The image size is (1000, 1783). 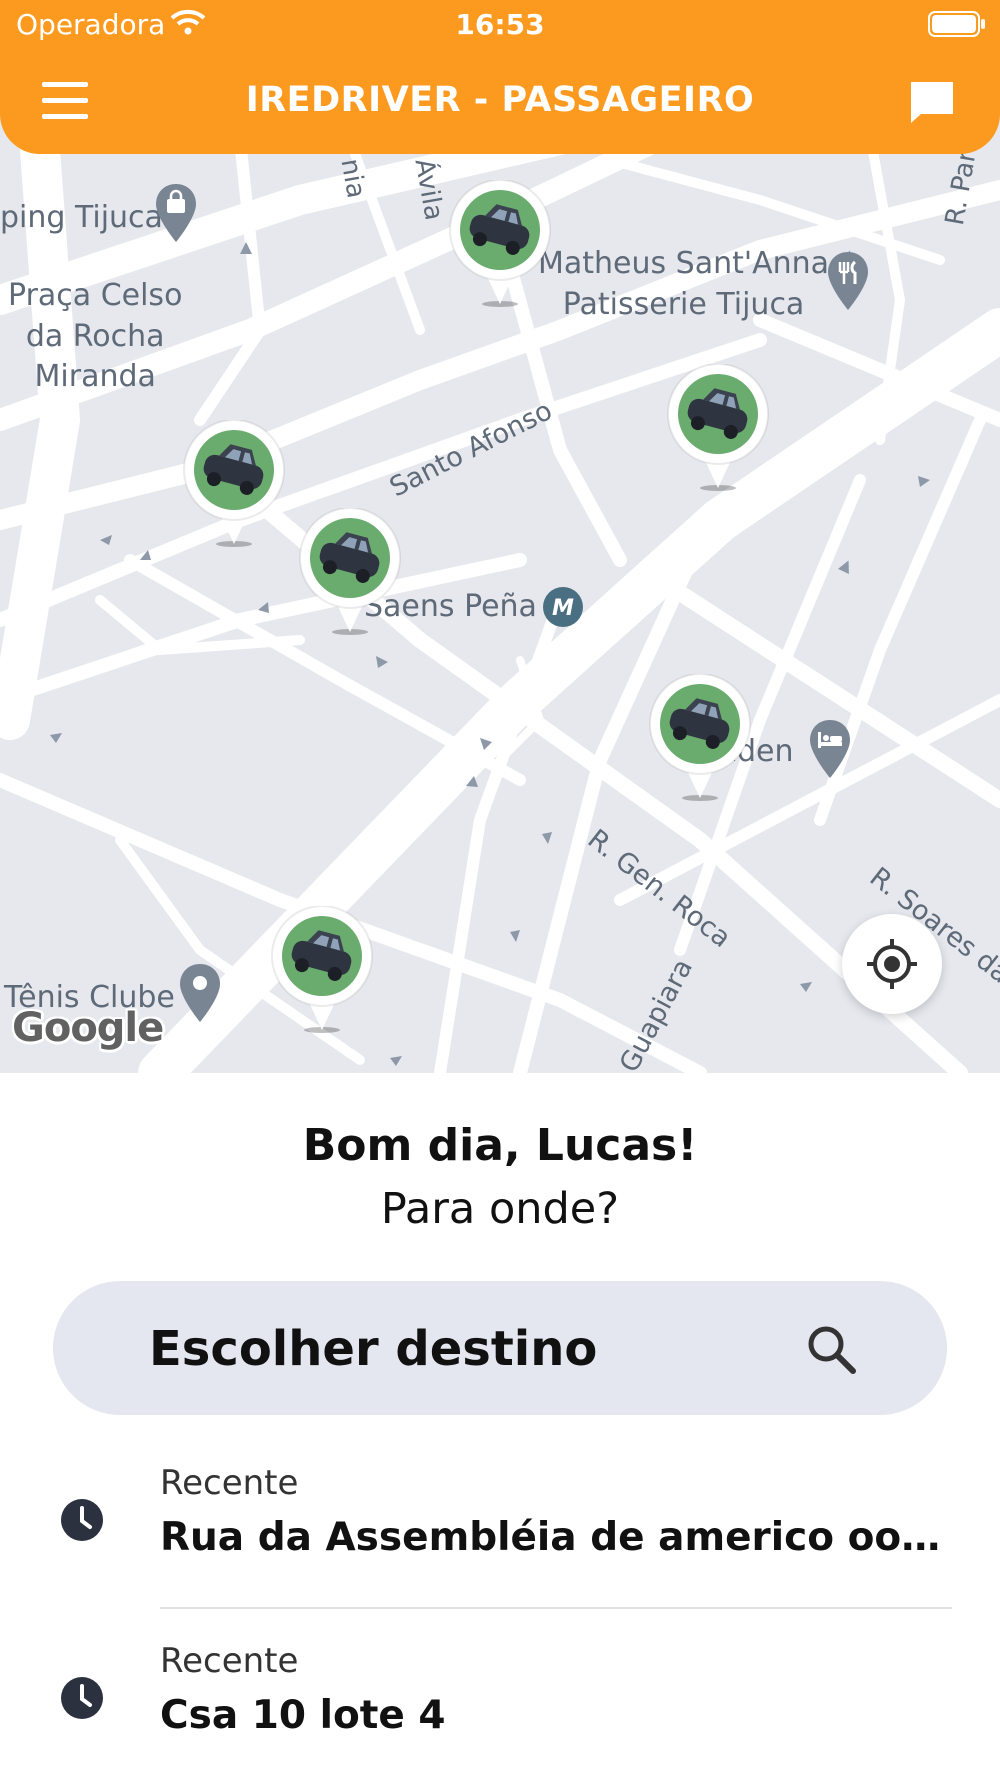 What do you see at coordinates (832, 1350) in the screenshot?
I see `search-icon` at bounding box center [832, 1350].